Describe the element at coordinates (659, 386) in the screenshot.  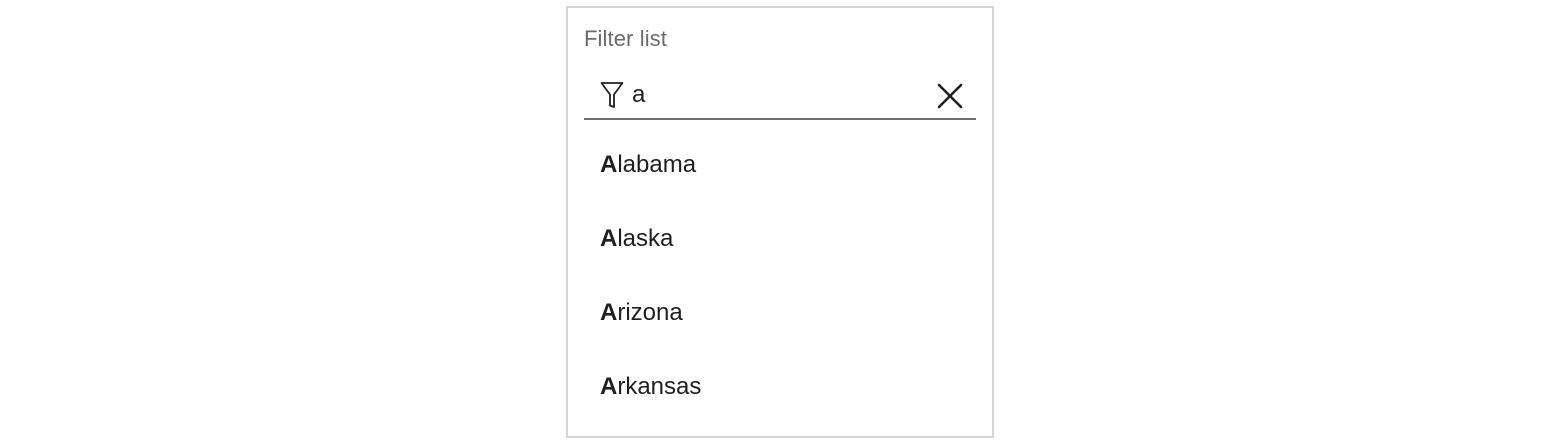
I see `list-item-label: rkansas` at that location.